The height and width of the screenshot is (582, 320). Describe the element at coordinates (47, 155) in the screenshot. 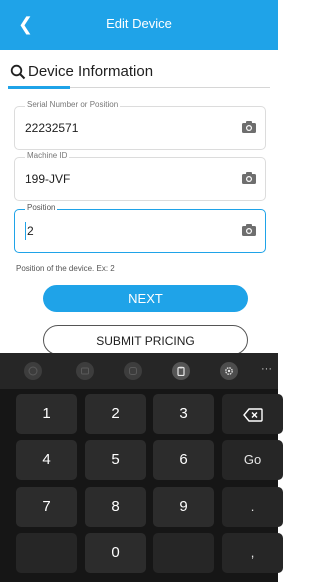

I see `machine-id-label: Machine ID` at that location.